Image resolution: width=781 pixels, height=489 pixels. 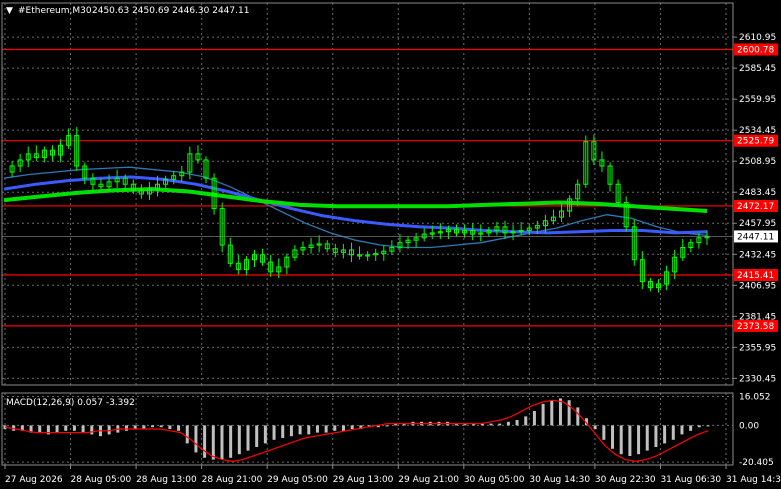 What do you see at coordinates (690, 480) in the screenshot?
I see `x-tick-label: 31 Aug 06:30` at bounding box center [690, 480].